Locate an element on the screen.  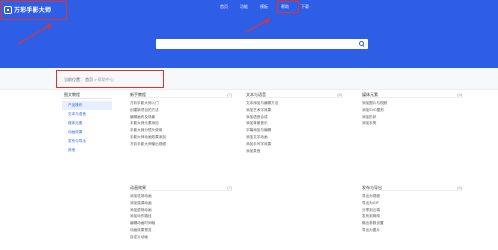
nav-item-templates: 模板 is located at coordinates (264, 7).